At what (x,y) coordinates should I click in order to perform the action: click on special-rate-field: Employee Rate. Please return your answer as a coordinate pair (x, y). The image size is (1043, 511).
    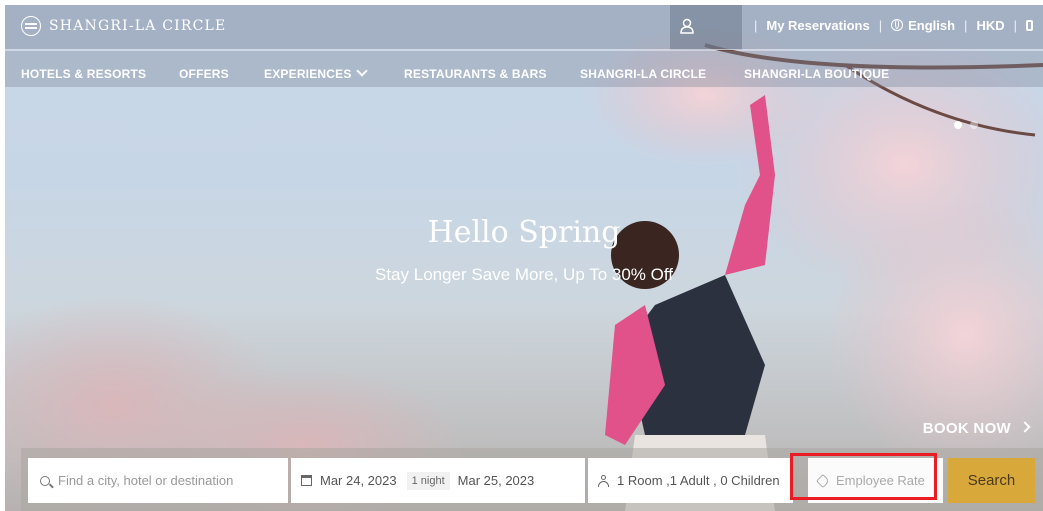
    Looking at the image, I should click on (875, 480).